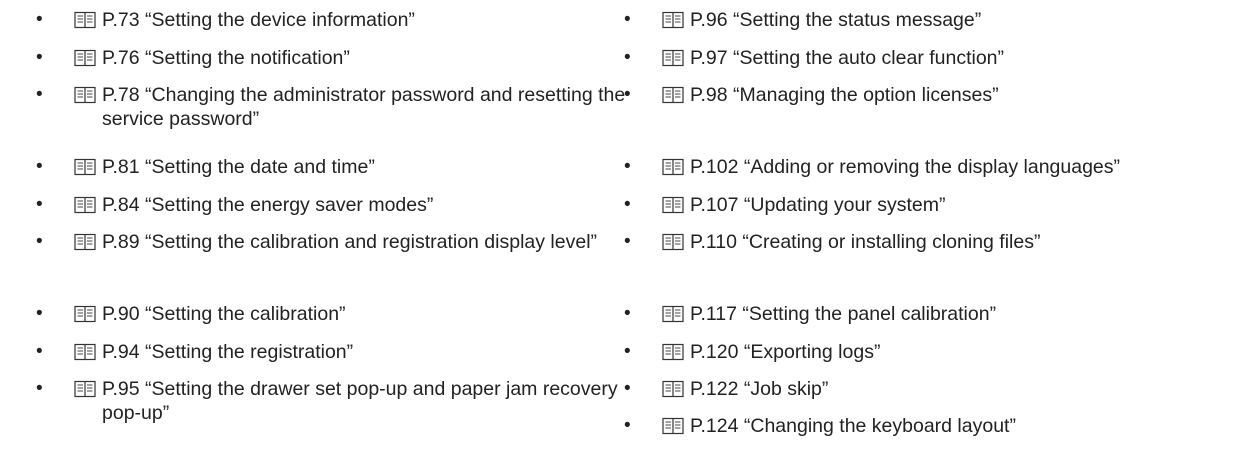 The height and width of the screenshot is (453, 1238). What do you see at coordinates (382, 314) in the screenshot?
I see `reference-text: P.90 “Setting the calibration”` at bounding box center [382, 314].